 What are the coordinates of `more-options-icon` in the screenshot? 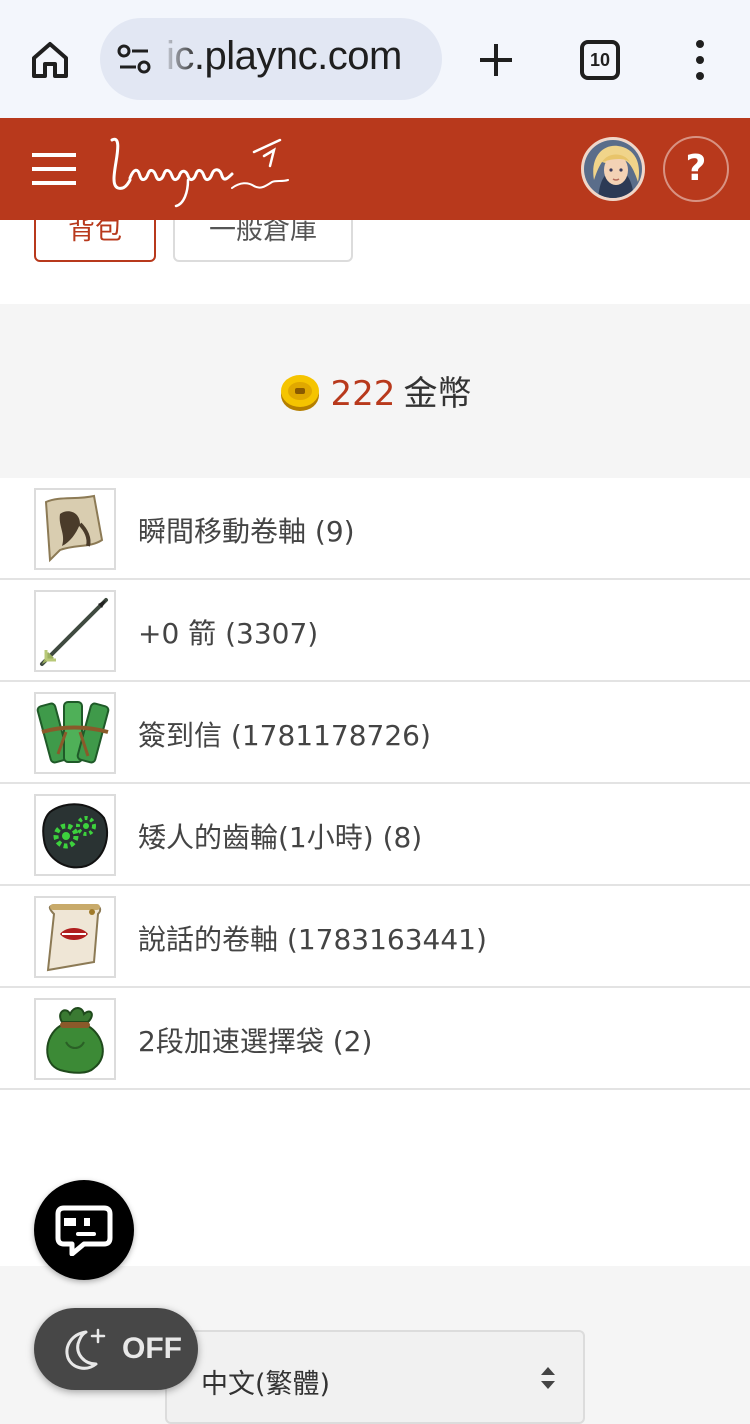 It's located at (700, 60).